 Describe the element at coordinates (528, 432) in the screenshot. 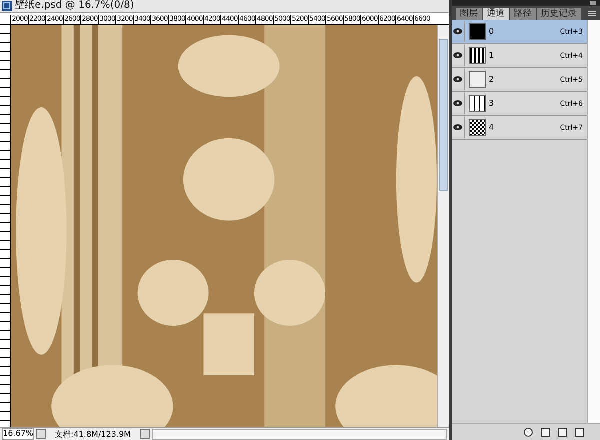

I see `circle-icon` at that location.